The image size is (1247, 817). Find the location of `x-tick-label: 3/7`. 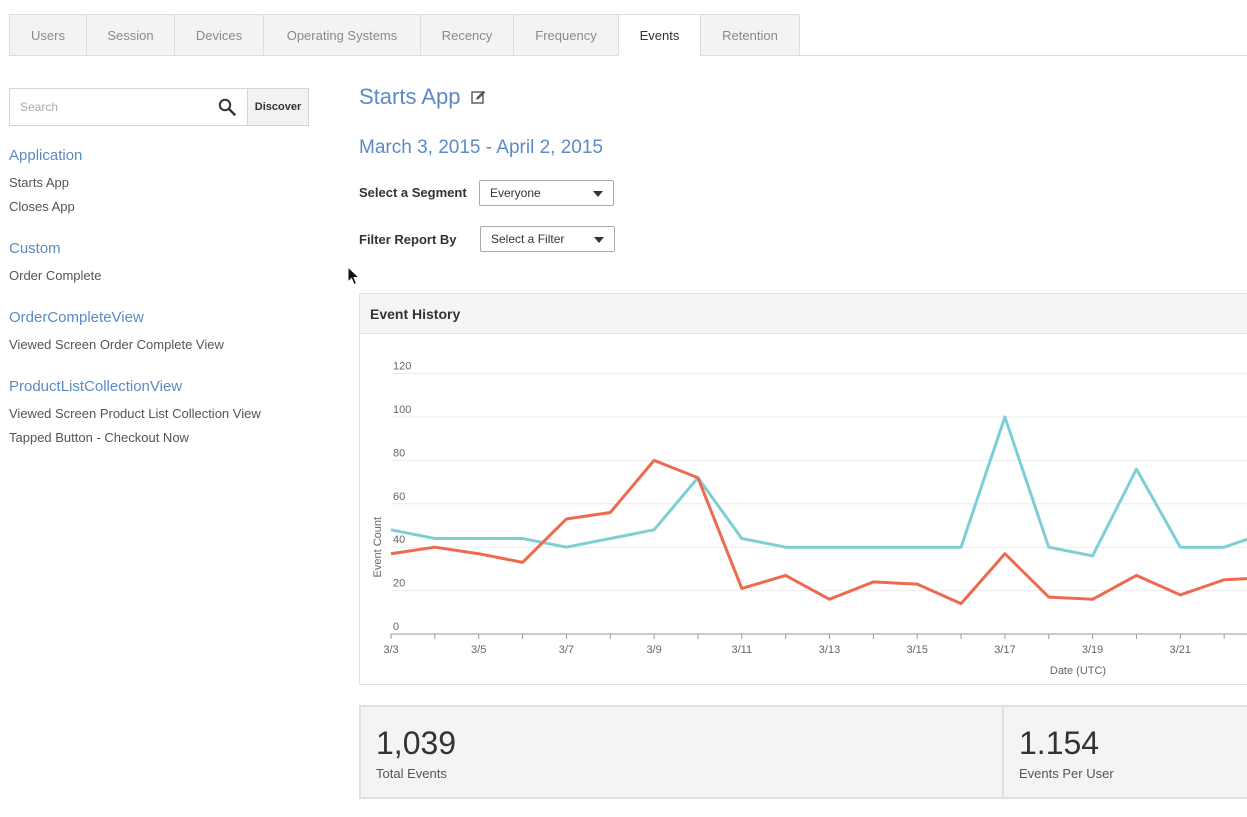

x-tick-label: 3/7 is located at coordinates (566, 650).